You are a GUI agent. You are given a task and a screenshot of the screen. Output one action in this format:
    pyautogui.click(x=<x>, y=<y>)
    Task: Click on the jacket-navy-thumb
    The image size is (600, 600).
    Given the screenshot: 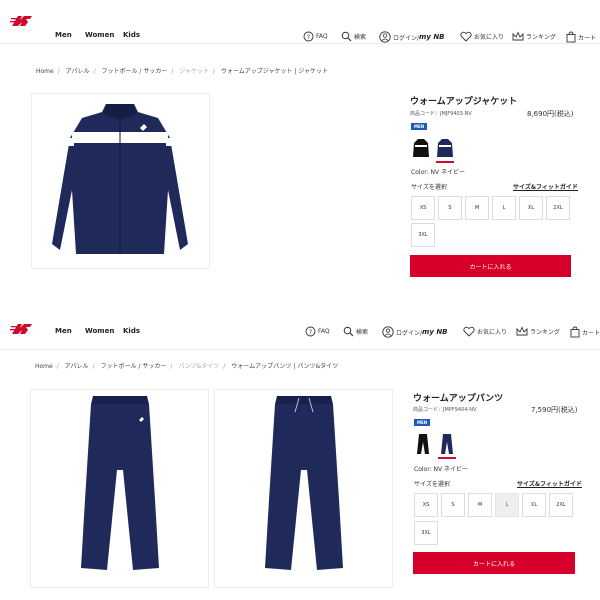 What is the action you would take?
    pyautogui.click(x=445, y=148)
    